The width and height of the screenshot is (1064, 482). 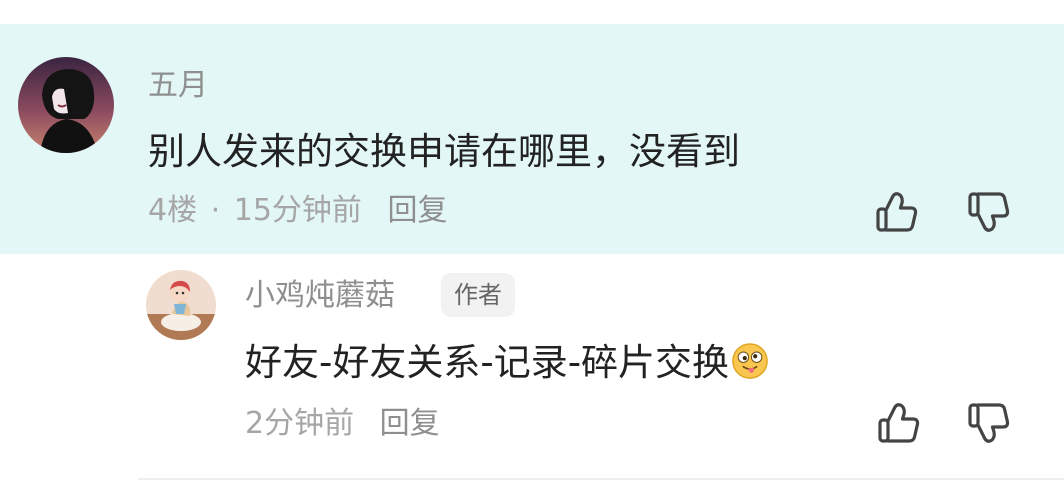 I want to click on reply-username: 小鸡炖蘑菇, so click(x=320, y=296).